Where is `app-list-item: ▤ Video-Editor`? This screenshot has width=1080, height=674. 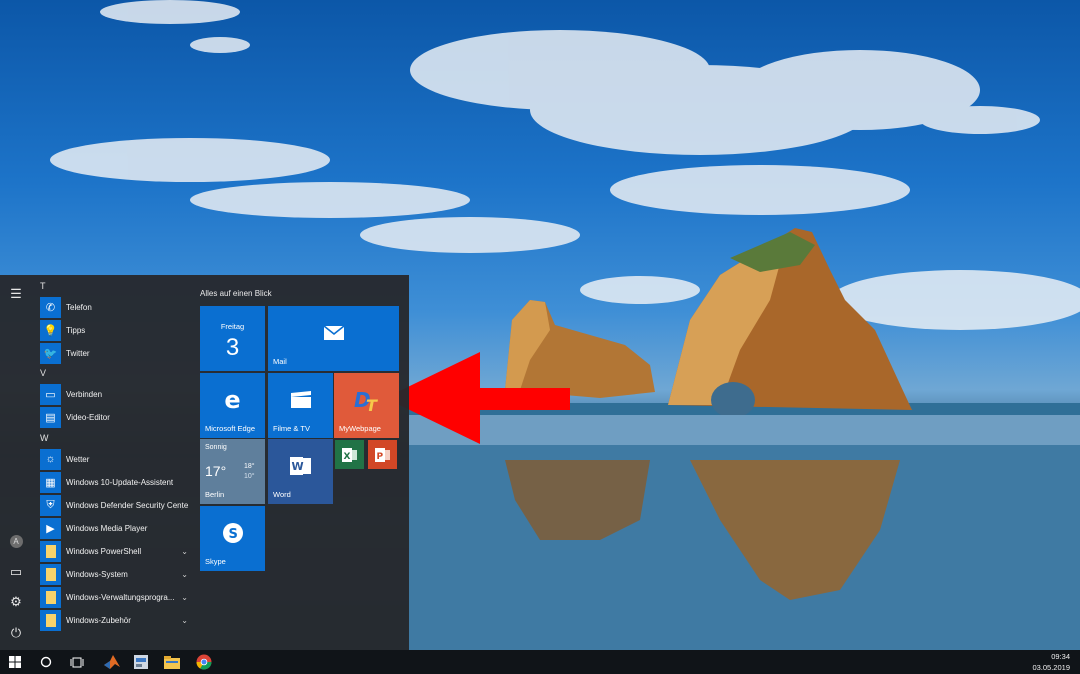
app-list-item: ▤ Video-Editor is located at coordinates (114, 418).